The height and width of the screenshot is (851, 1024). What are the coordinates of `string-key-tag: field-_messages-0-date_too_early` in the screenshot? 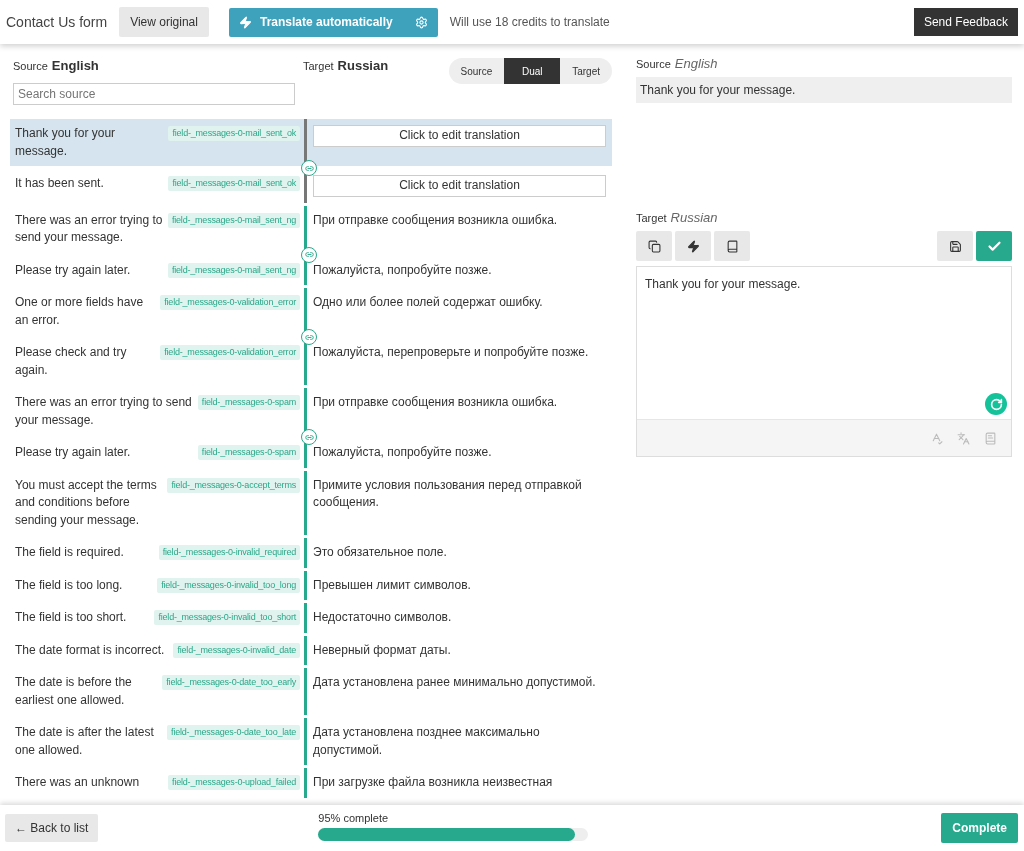 It's located at (231, 682).